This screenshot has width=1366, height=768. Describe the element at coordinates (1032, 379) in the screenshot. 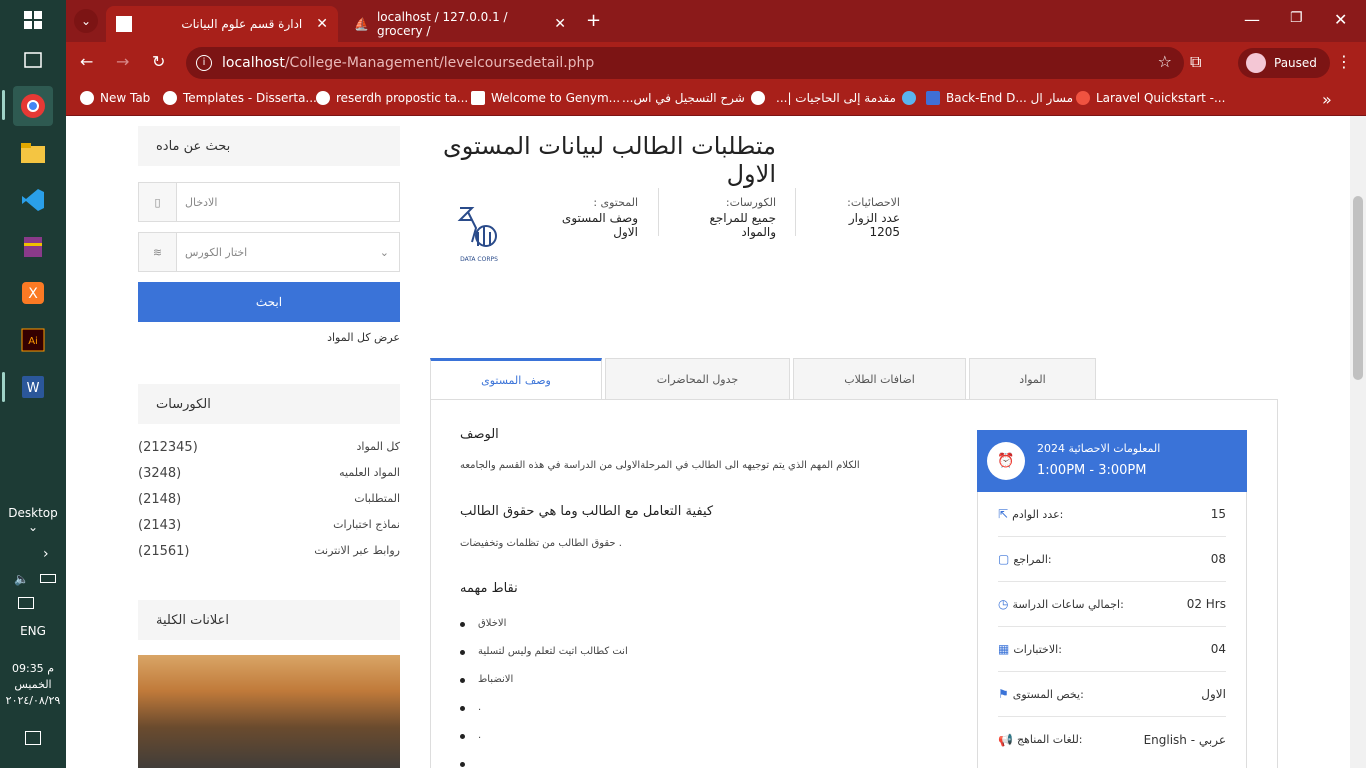

I see `tab-materials: المواد` at that location.